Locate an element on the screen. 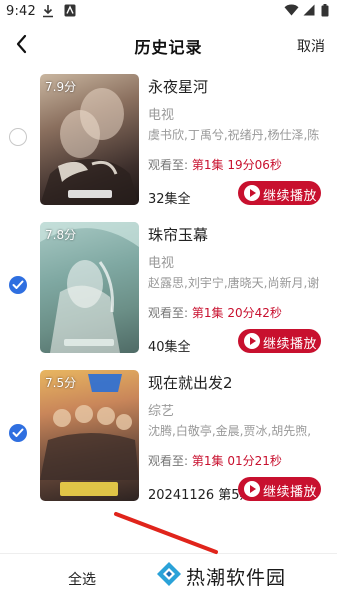  poster-image: 7.8分 is located at coordinates (89, 287).